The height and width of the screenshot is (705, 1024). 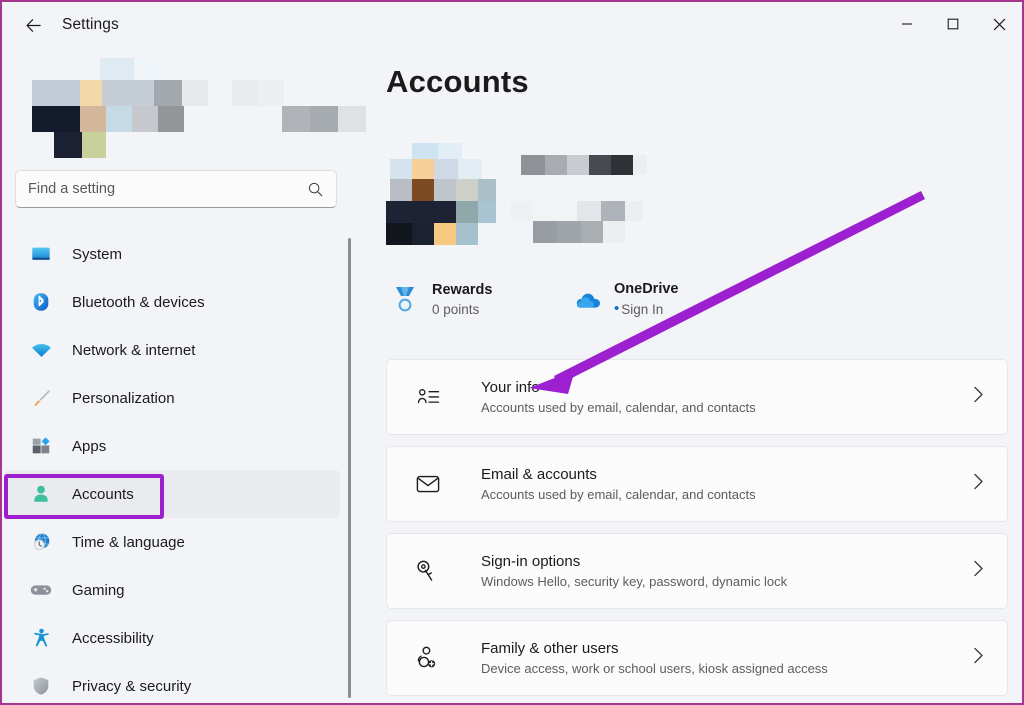 I want to click on minimize-icon, so click(x=907, y=24).